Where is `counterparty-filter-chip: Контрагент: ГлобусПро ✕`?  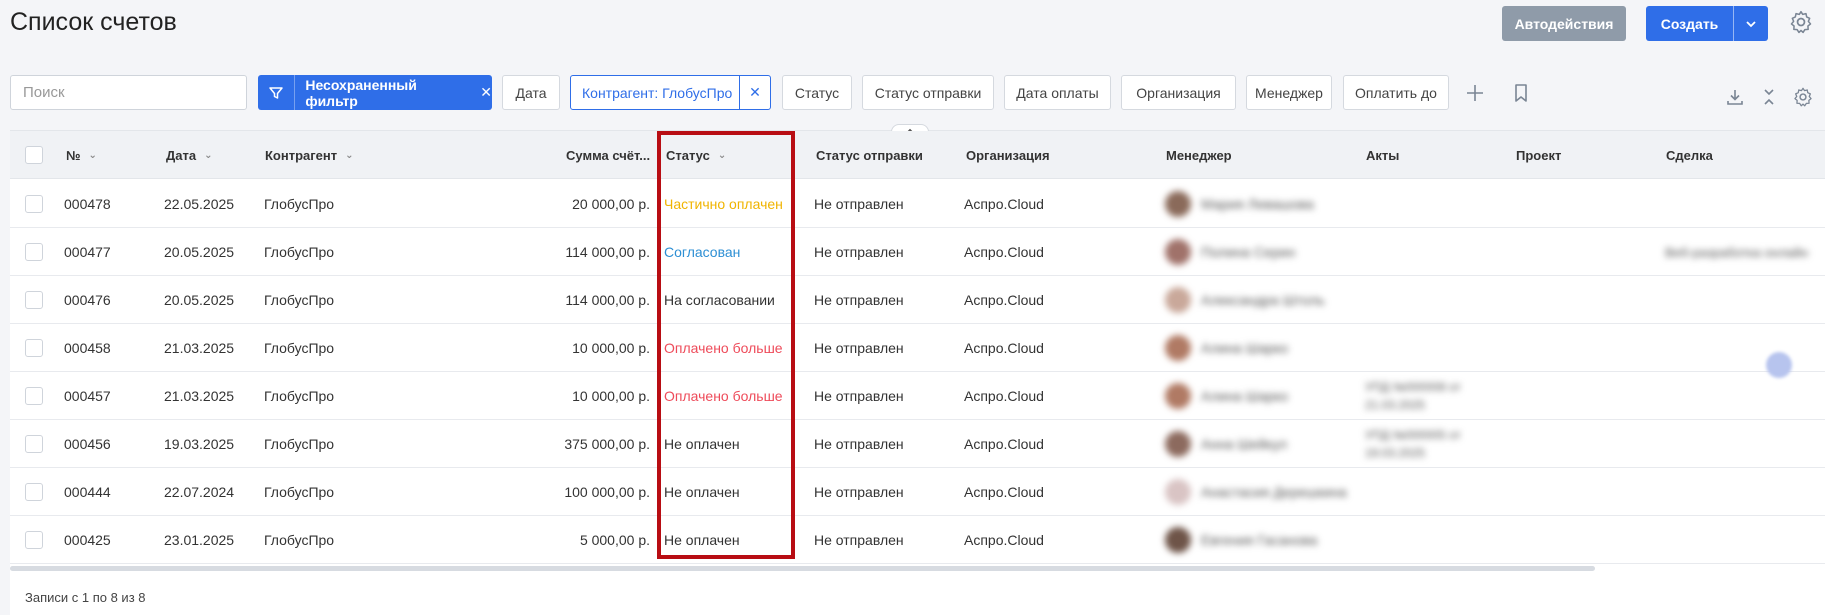 counterparty-filter-chip: Контрагент: ГлобусПро ✕ is located at coordinates (670, 92).